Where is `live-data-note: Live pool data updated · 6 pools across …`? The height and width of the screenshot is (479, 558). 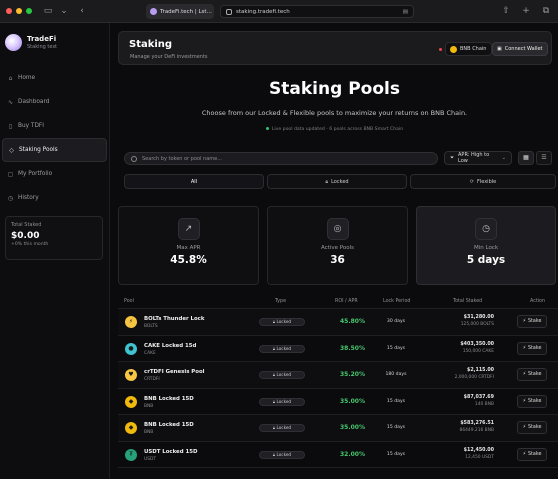
live-data-note: Live pool data updated · 6 pools across … is located at coordinates (334, 129).